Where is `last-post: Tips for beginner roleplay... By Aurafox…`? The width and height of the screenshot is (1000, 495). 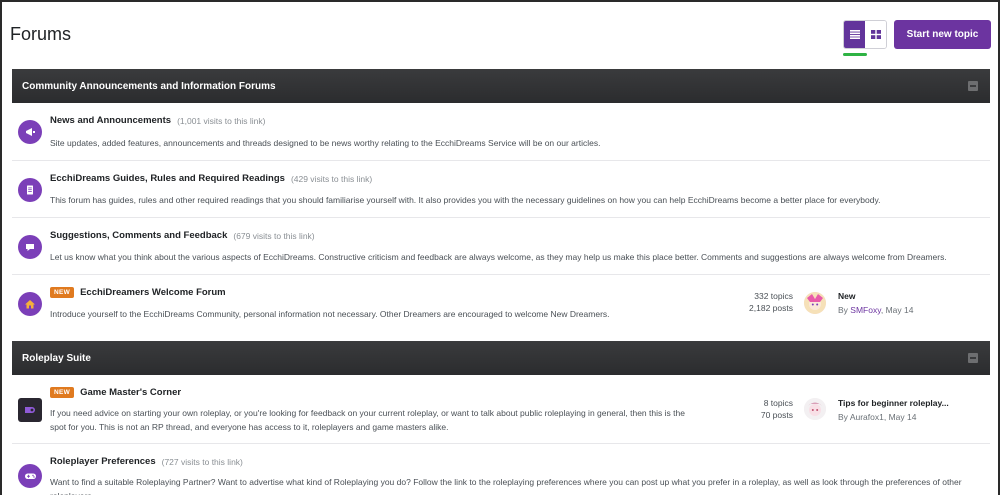
last-post: Tips for beginner roleplay... By Aurafox… is located at coordinates (894, 411).